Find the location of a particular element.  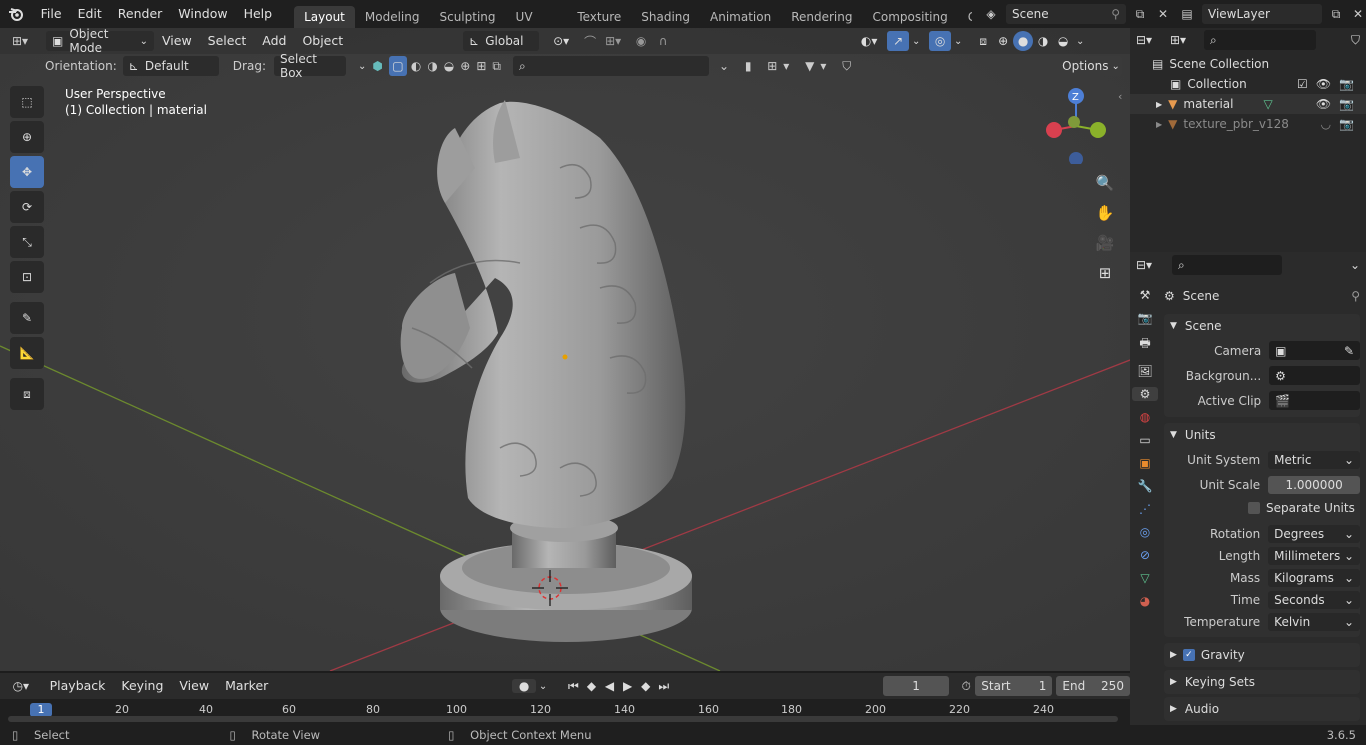

tab-compositing: Compositing is located at coordinates (909, 17).